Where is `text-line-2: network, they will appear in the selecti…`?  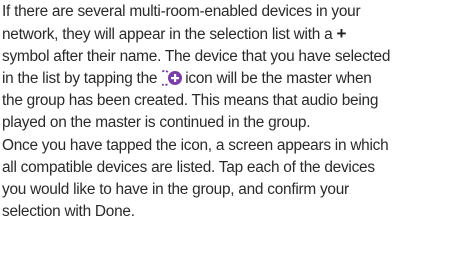 text-line-2: network, they will appear in the selecti… is located at coordinates (235, 34).